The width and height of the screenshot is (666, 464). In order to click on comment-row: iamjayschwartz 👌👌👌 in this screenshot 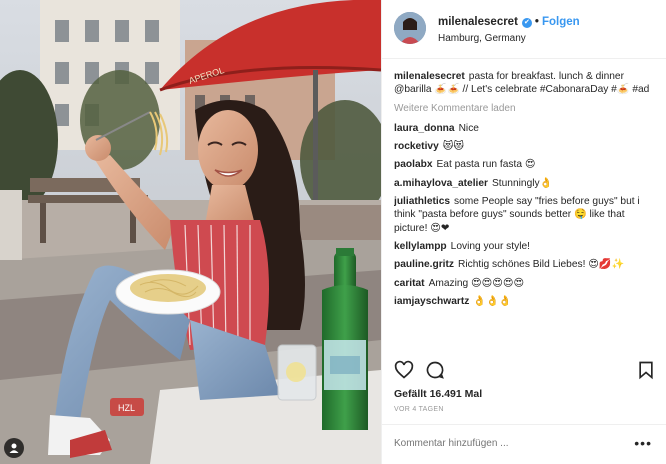, I will do `click(525, 301)`.